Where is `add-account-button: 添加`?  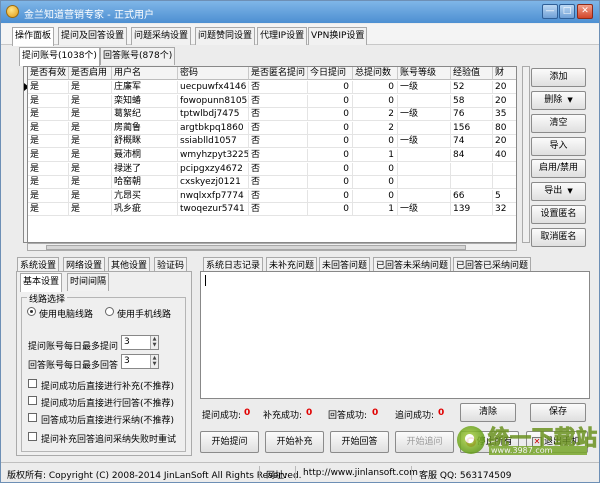
add-account-button: 添加 is located at coordinates (558, 77).